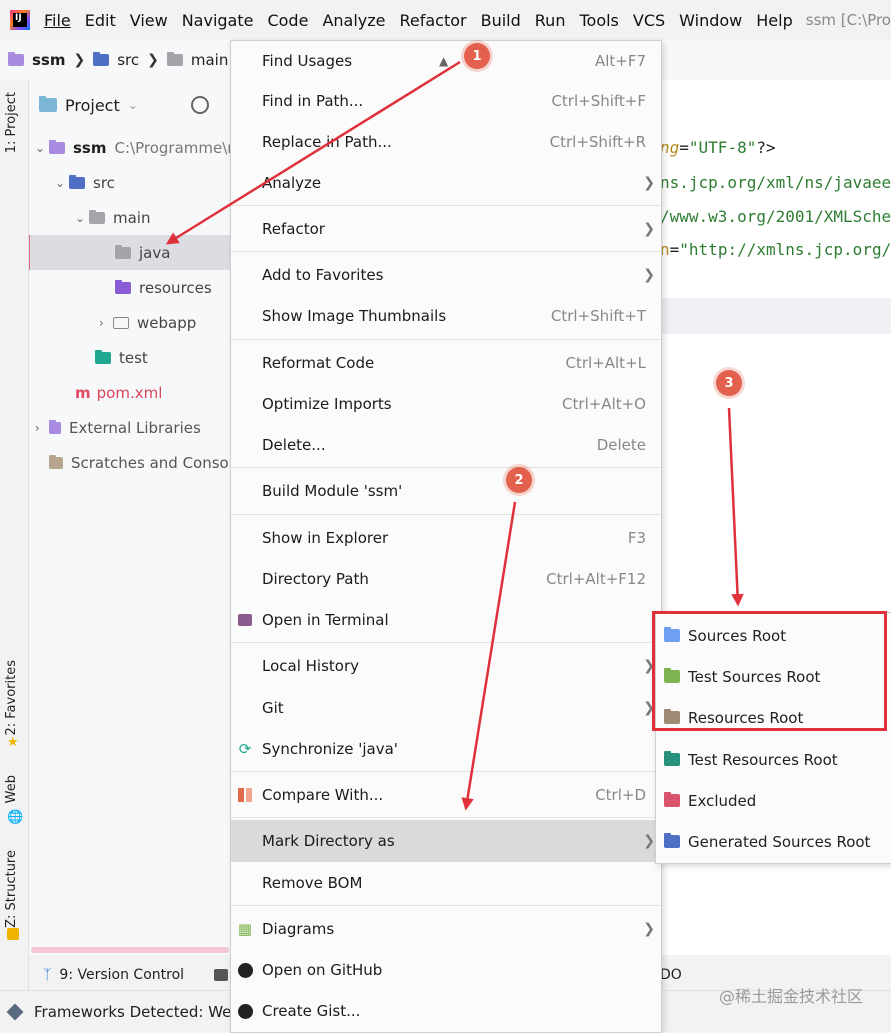 Image resolution: width=891 pixels, height=1033 pixels. I want to click on menu-item-mark-directory-as: Mark Directory as ❯, so click(446, 841).